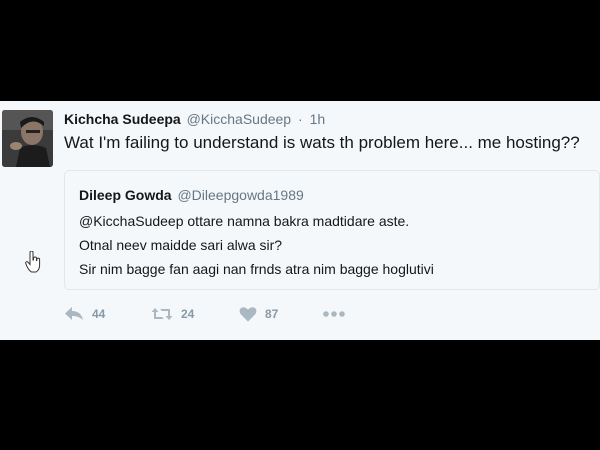 The image size is (600, 450). What do you see at coordinates (125, 195) in the screenshot?
I see `quoted-author-name: Dileep Gowda` at bounding box center [125, 195].